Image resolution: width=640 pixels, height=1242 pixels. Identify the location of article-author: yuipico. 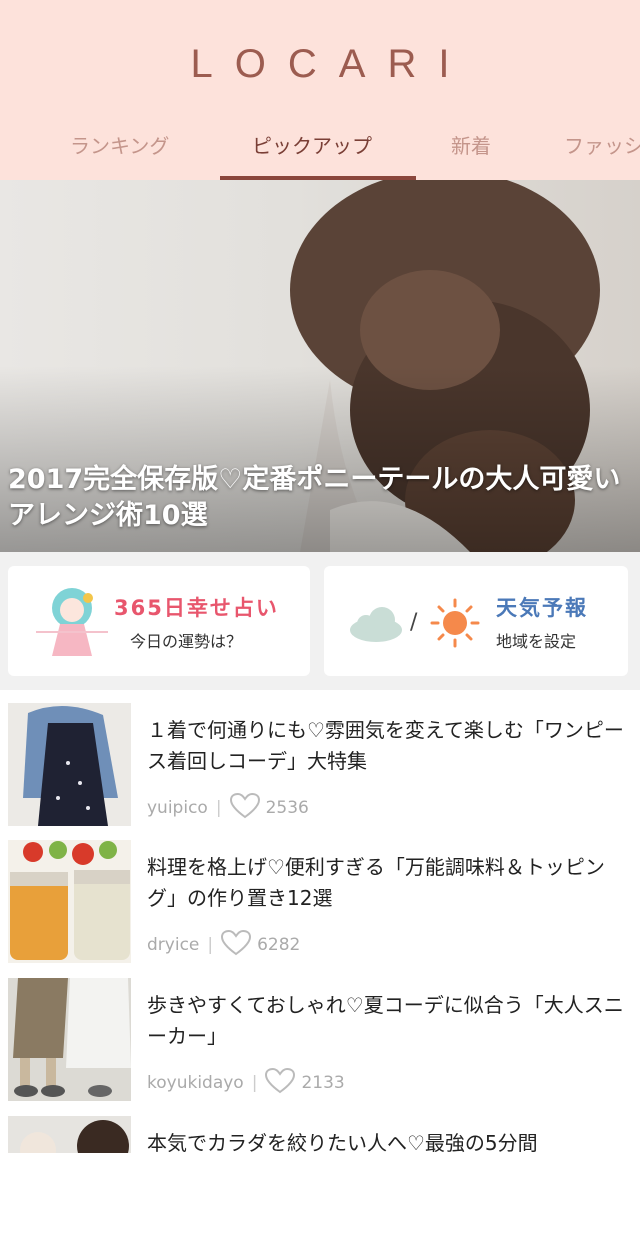
(177, 808).